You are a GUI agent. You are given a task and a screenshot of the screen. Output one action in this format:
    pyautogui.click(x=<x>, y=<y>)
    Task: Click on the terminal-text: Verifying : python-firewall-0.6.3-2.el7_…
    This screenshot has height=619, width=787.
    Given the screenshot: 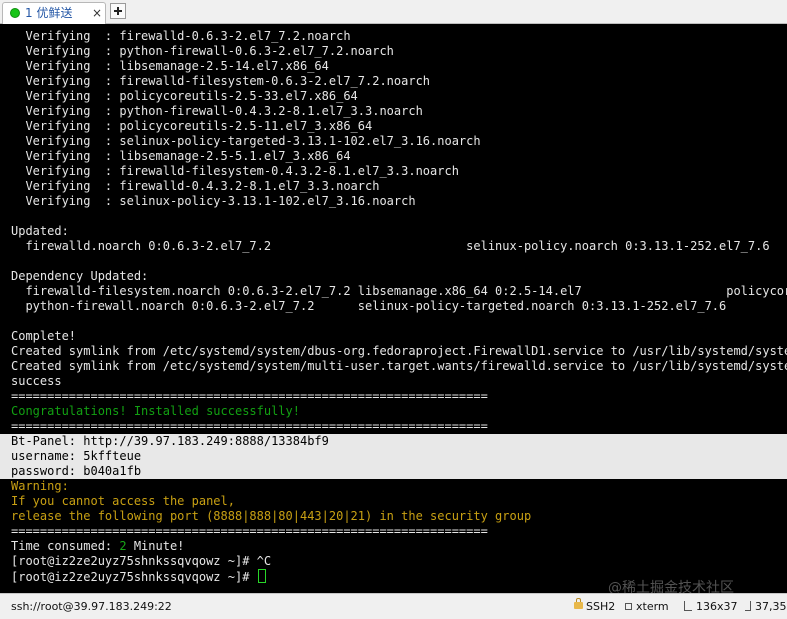 What is the action you would take?
    pyautogui.click(x=202, y=51)
    